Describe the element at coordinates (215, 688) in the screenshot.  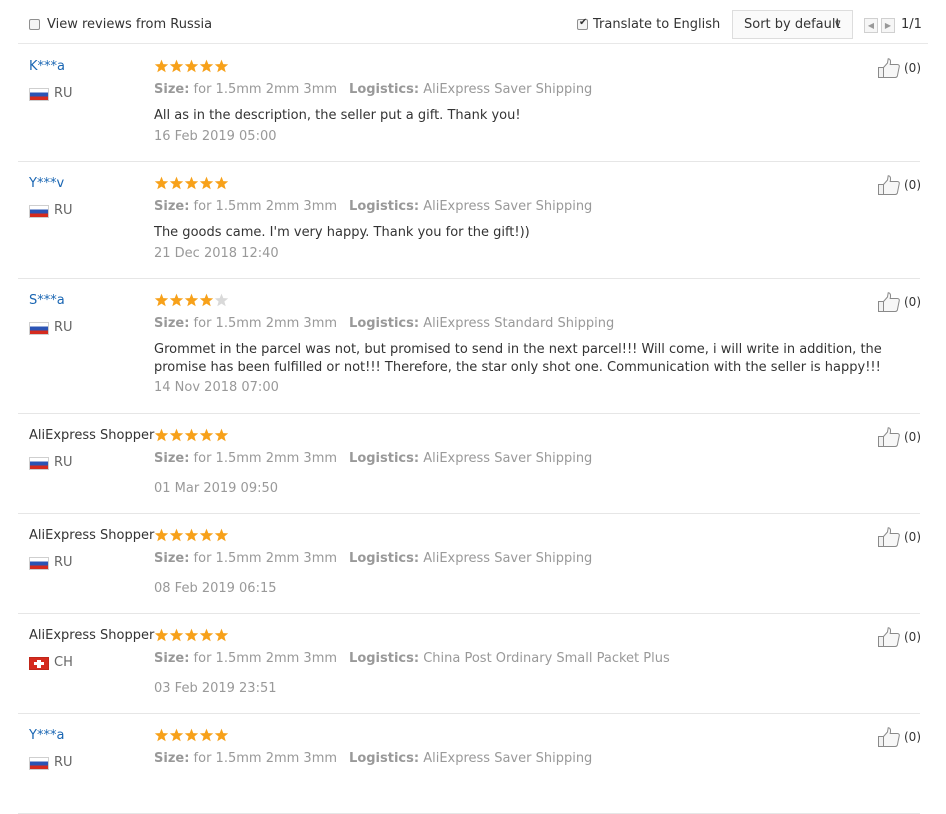
I see `review-date: 03 Feb 2019 23:51` at that location.